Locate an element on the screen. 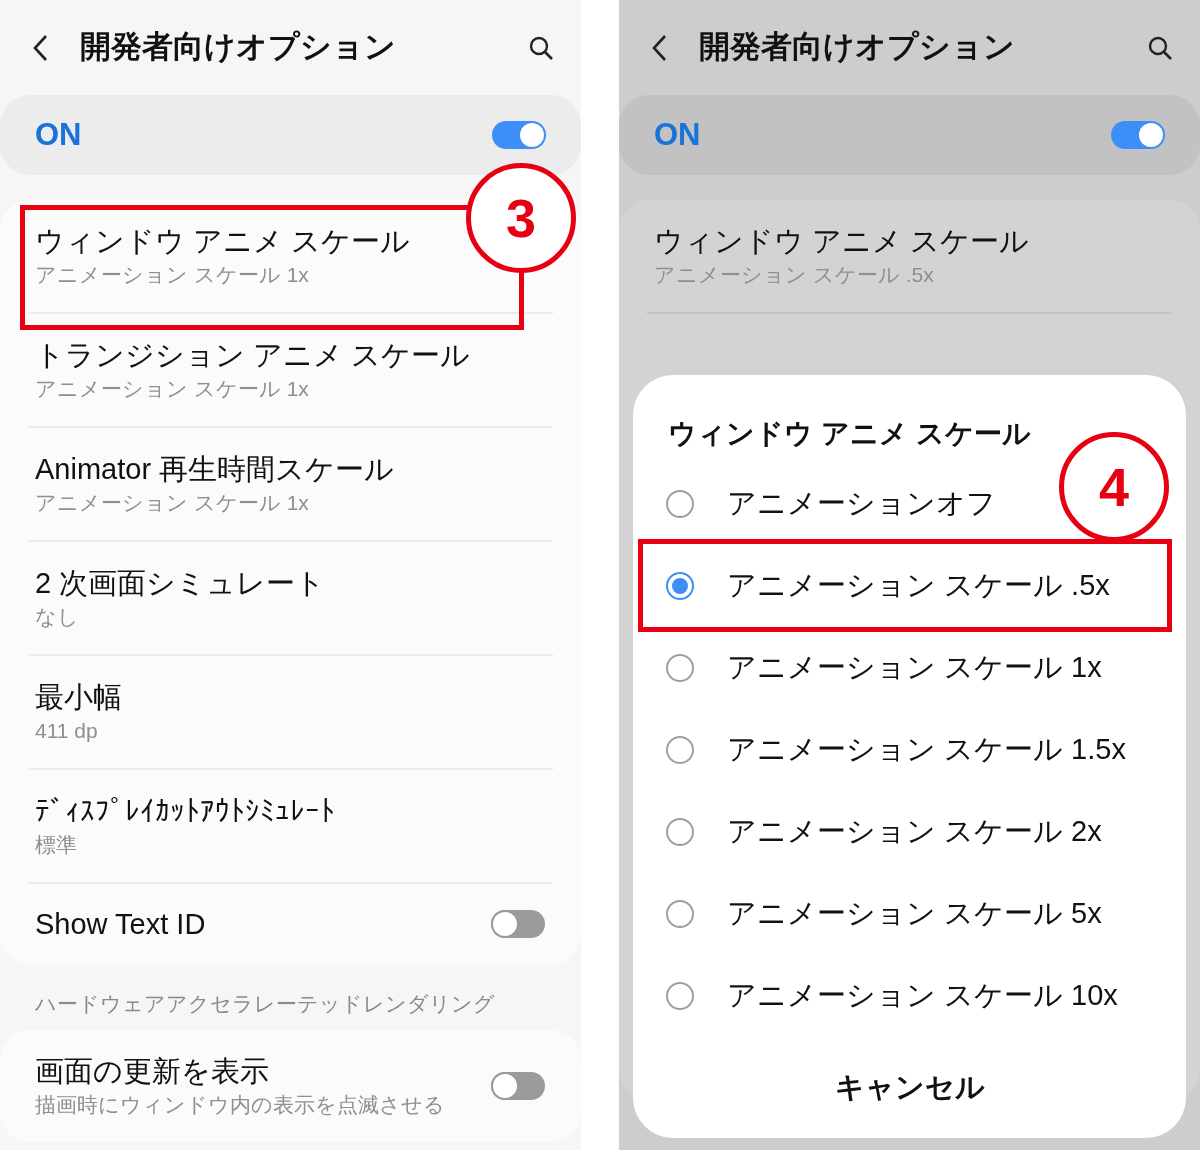 The width and height of the screenshot is (1200, 1150). radio-option: アニメーション スケール 2x is located at coordinates (872, 832).